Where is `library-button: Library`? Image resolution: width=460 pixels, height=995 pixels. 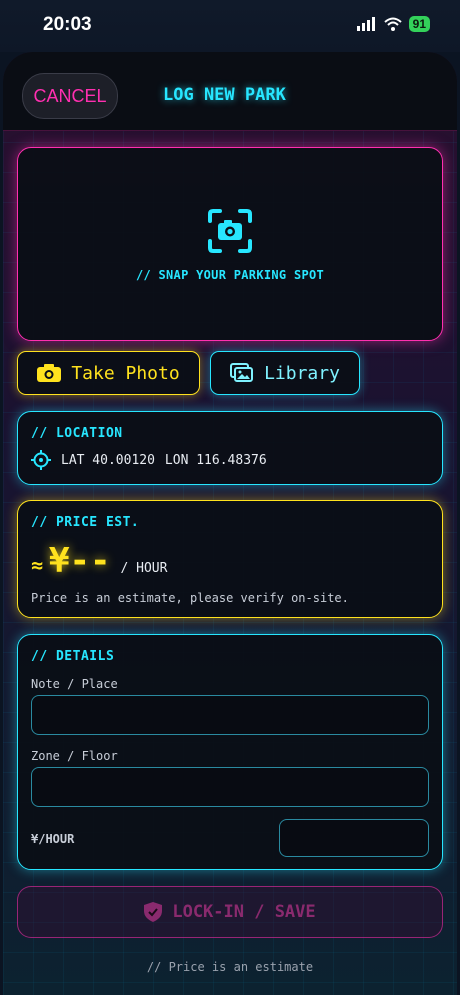
library-button: Library is located at coordinates (285, 373).